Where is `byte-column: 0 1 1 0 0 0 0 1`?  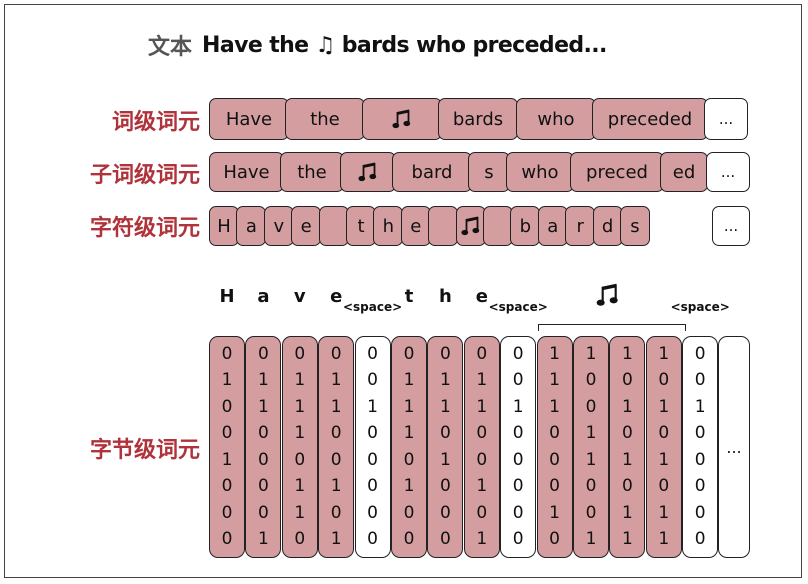
byte-column: 0 1 1 0 0 0 0 1 is located at coordinates (263, 447).